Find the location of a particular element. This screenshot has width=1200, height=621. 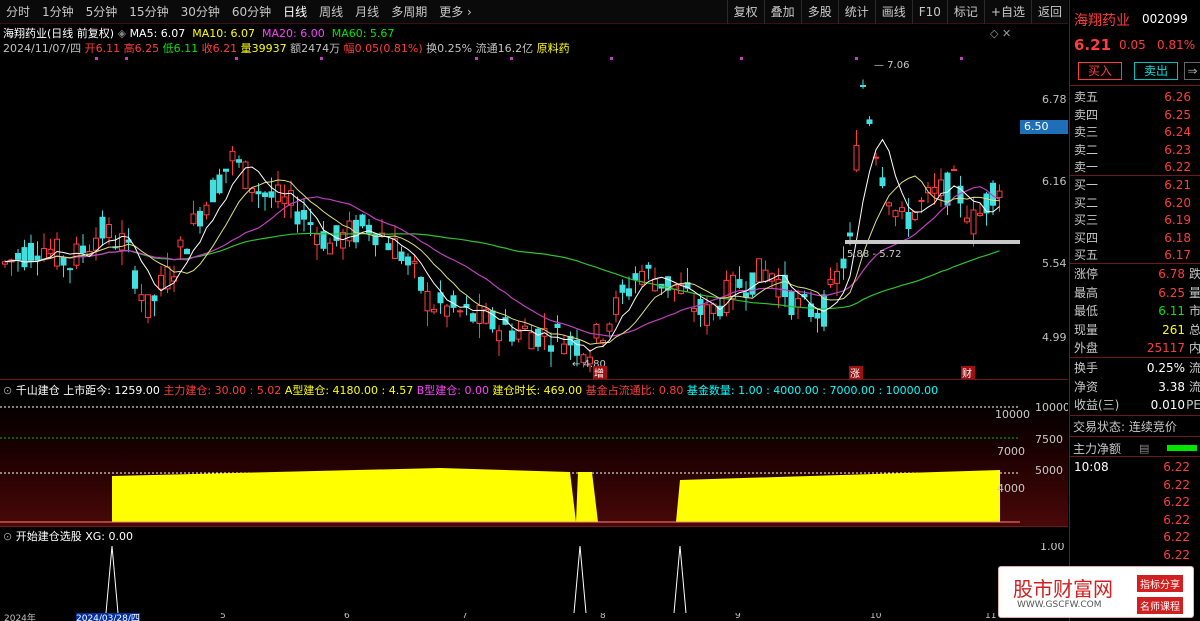

toolbar-button: +自选 is located at coordinates (1007, 12).